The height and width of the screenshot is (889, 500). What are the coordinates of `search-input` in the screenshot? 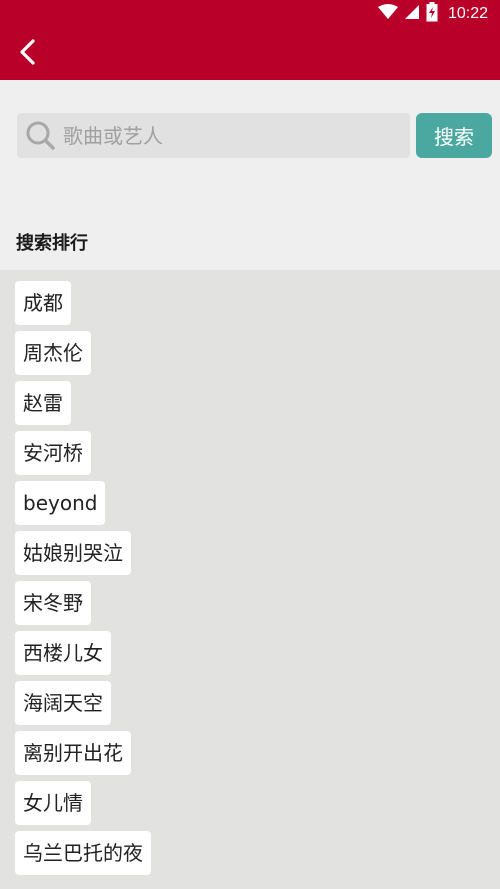 It's located at (223, 135).